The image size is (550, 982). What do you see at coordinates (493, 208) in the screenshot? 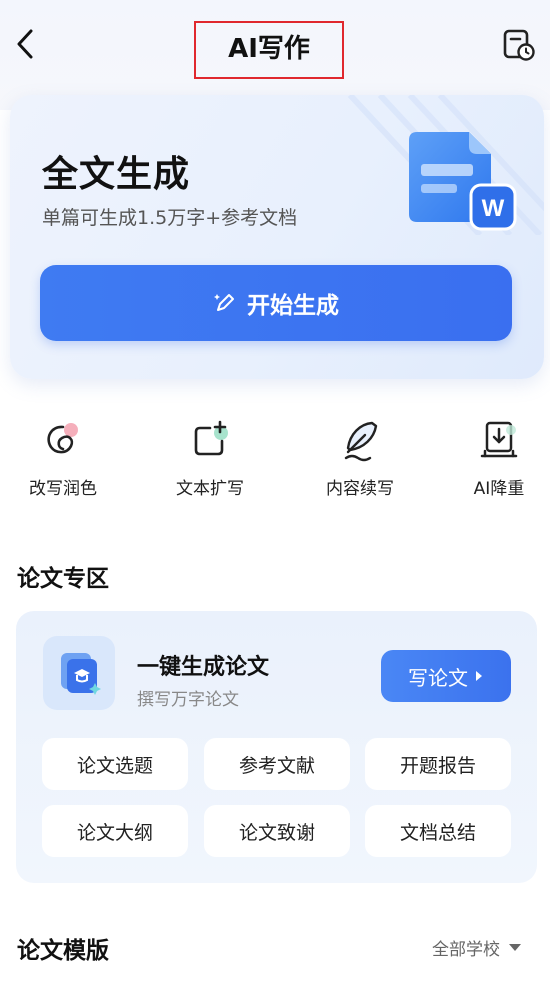
I see `doc-badge-letter: W` at bounding box center [493, 208].